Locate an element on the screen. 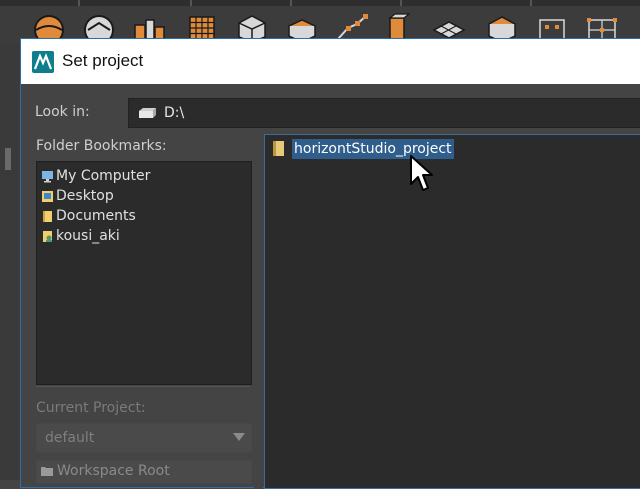 This screenshot has height=489, width=640. look-in-label: Look in: is located at coordinates (62, 112).